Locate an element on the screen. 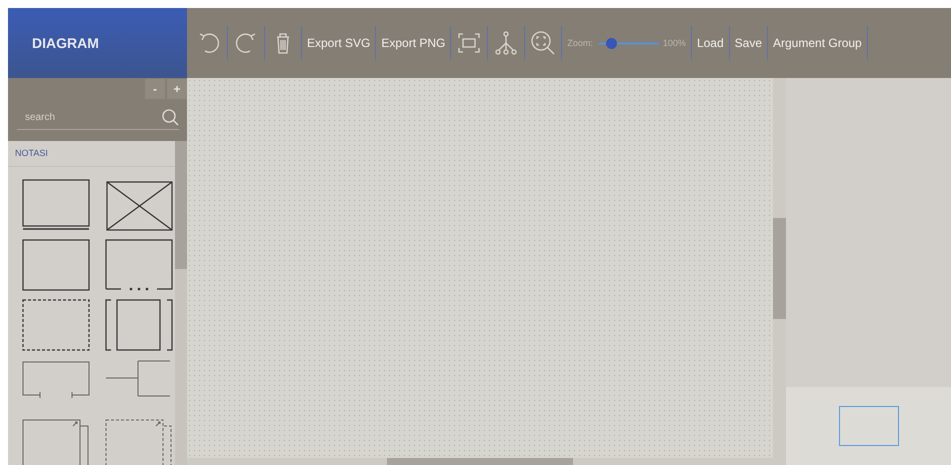 This screenshot has width=951, height=465. double-bottom-rectangle-icon is located at coordinates (57, 205).